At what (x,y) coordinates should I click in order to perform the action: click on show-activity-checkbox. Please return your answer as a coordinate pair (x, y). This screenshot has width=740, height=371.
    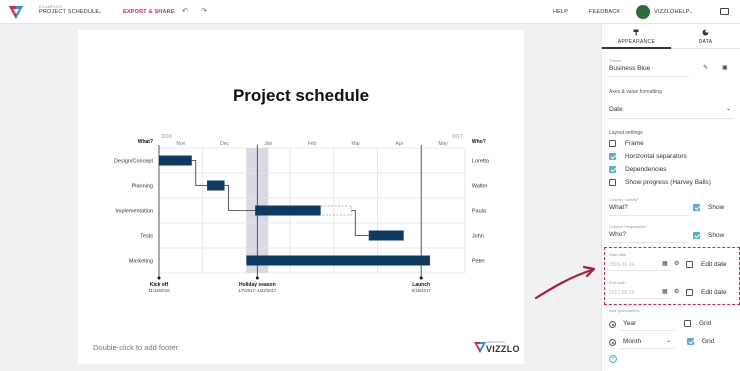
    Looking at the image, I should click on (696, 207).